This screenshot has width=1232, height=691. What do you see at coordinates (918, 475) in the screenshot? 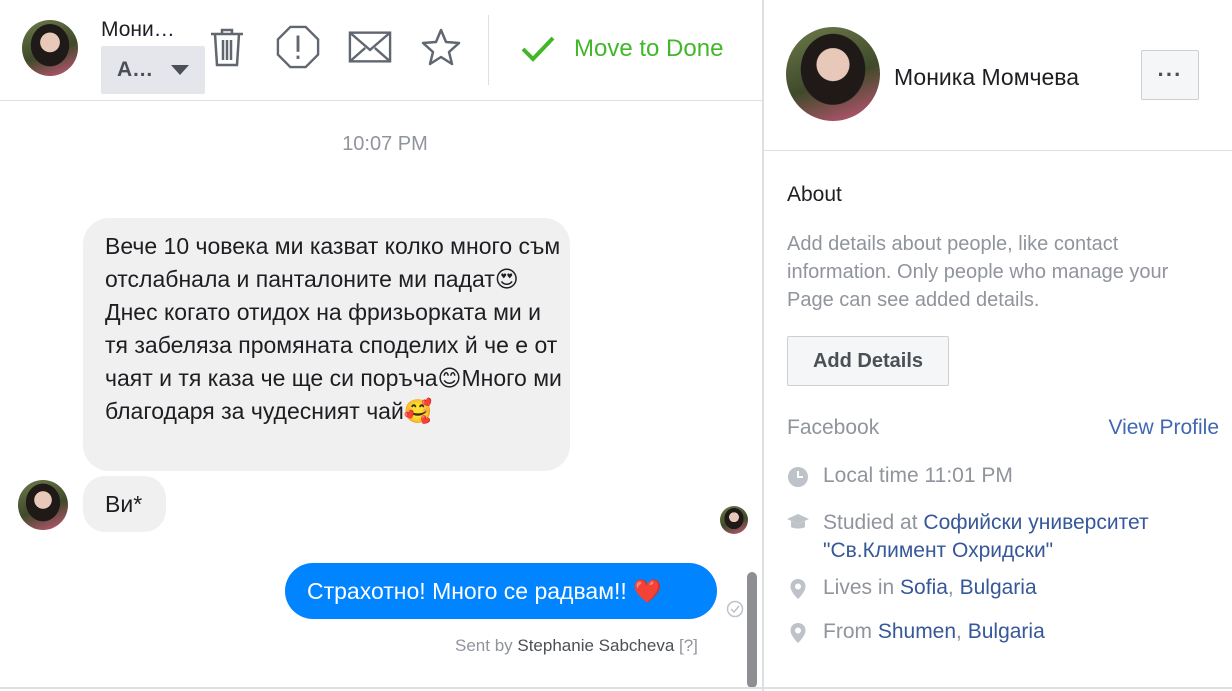
I see `local-time: Local time 11:01 PM` at bounding box center [918, 475].